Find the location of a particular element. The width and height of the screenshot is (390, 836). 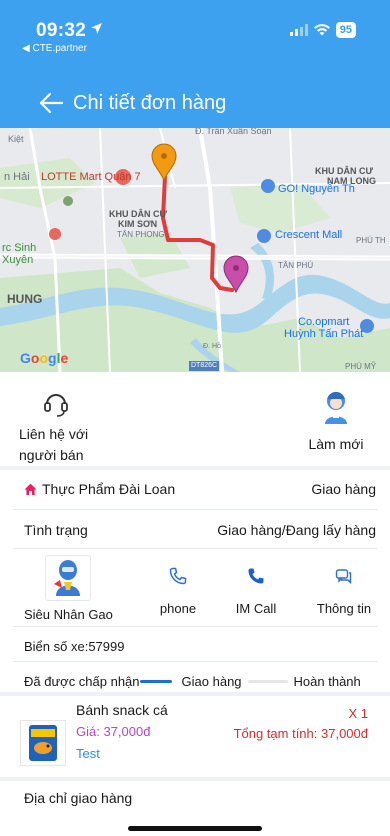

wifi-icon is located at coordinates (321, 30).